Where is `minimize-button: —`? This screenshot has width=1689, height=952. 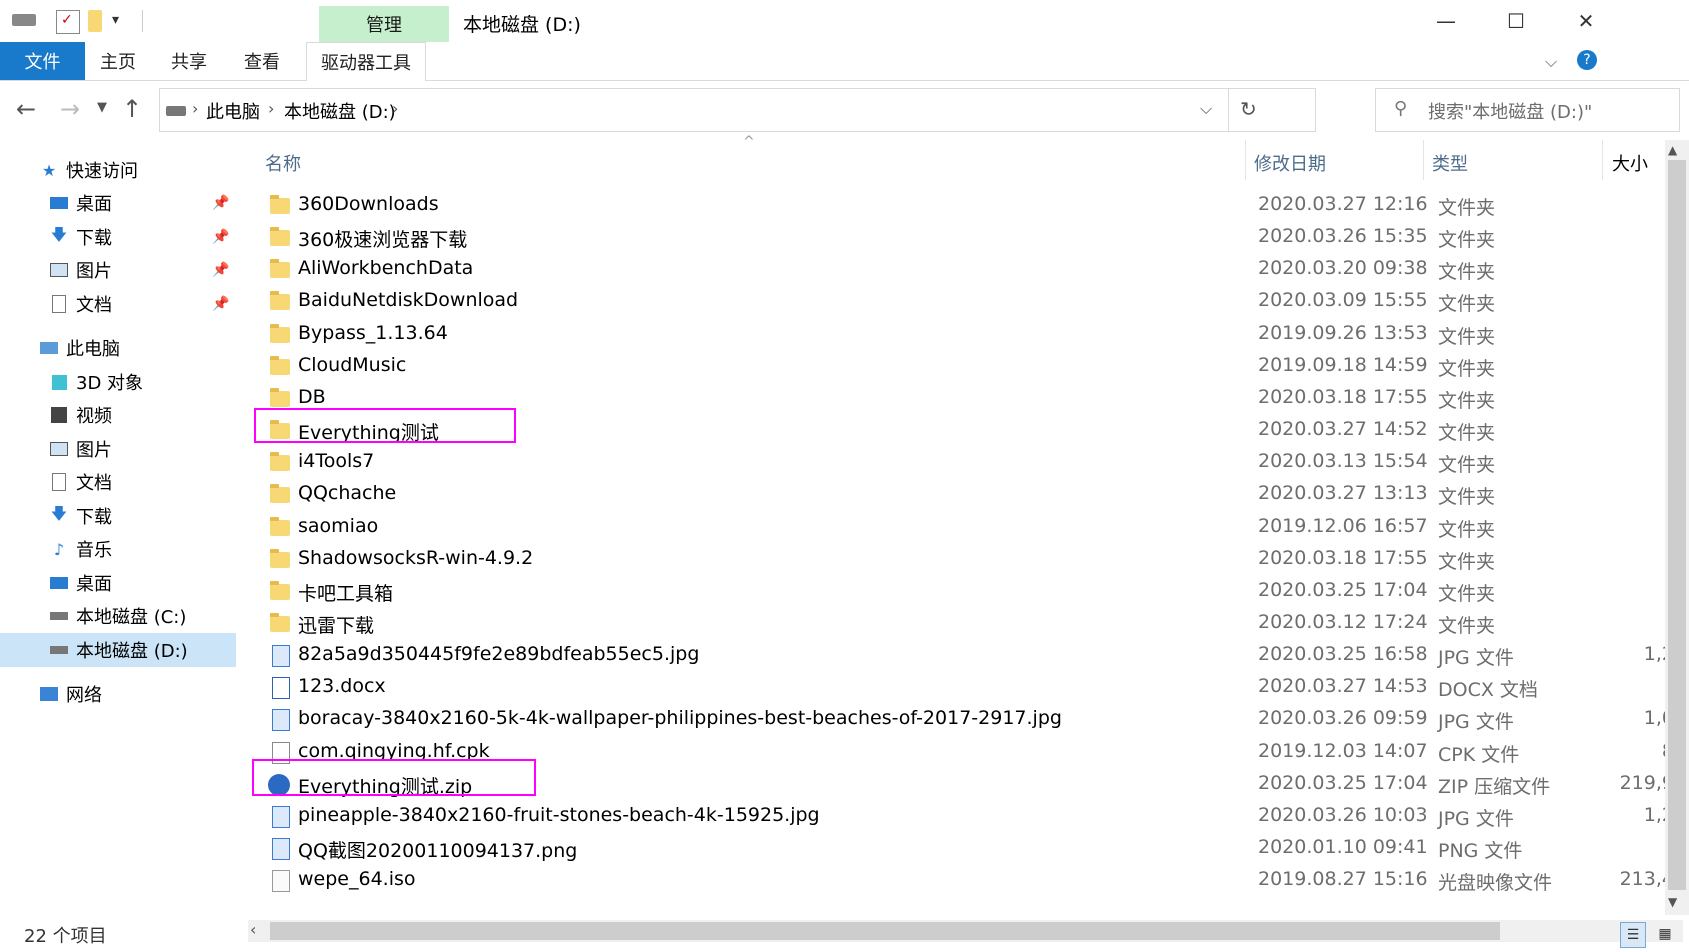
minimize-button: — is located at coordinates (1446, 21).